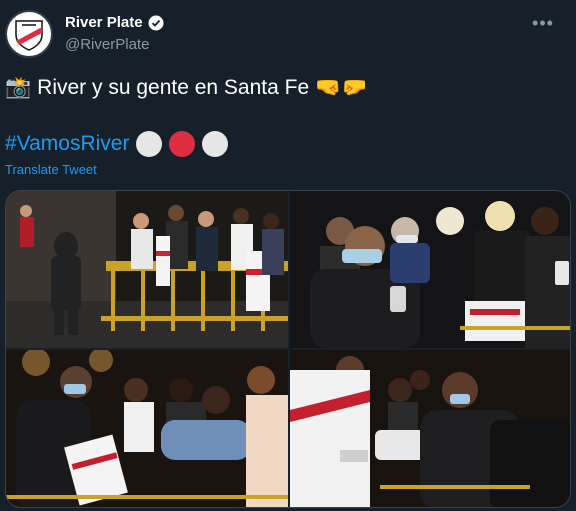 The height and width of the screenshot is (511, 576). What do you see at coordinates (104, 22) in the screenshot?
I see `display-name-text: River Plate` at bounding box center [104, 22].